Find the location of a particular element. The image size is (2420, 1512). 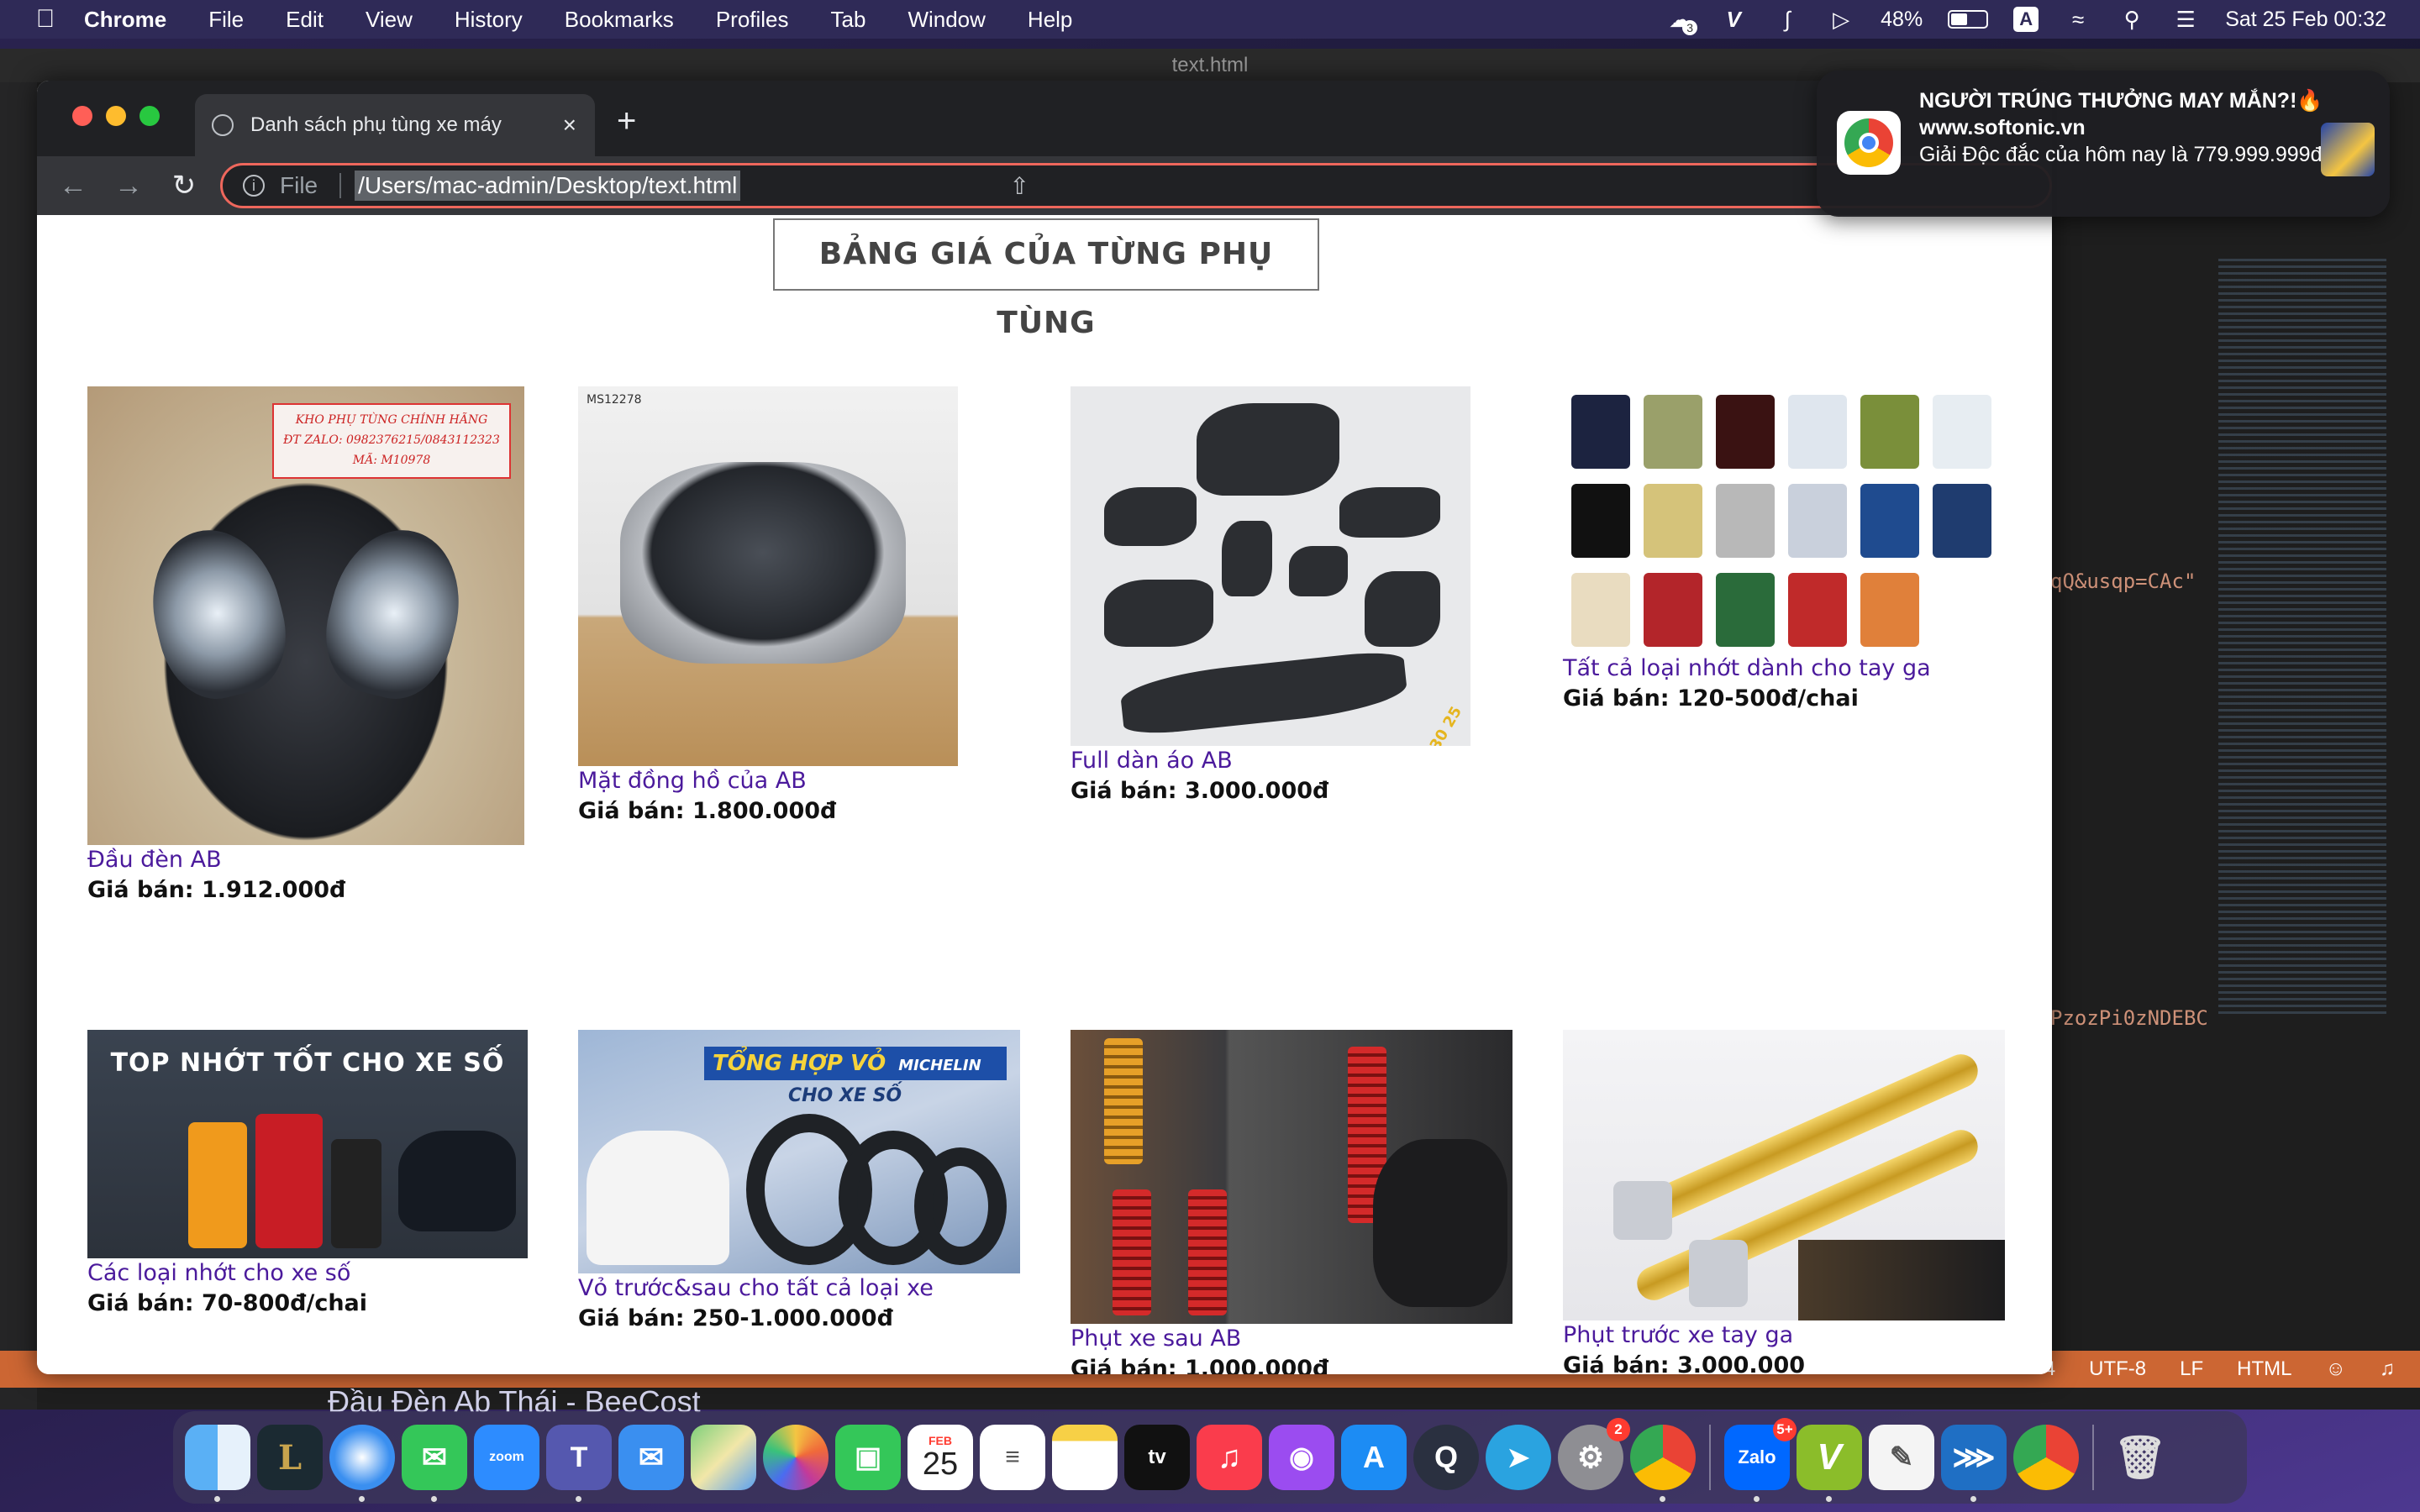

safari-icon is located at coordinates (362, 1463).